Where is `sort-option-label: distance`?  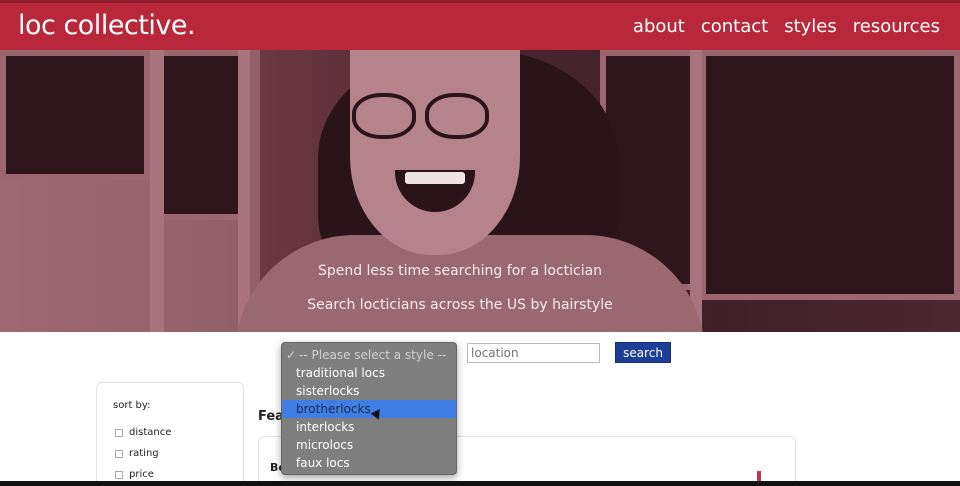
sort-option-label: distance is located at coordinates (150, 432).